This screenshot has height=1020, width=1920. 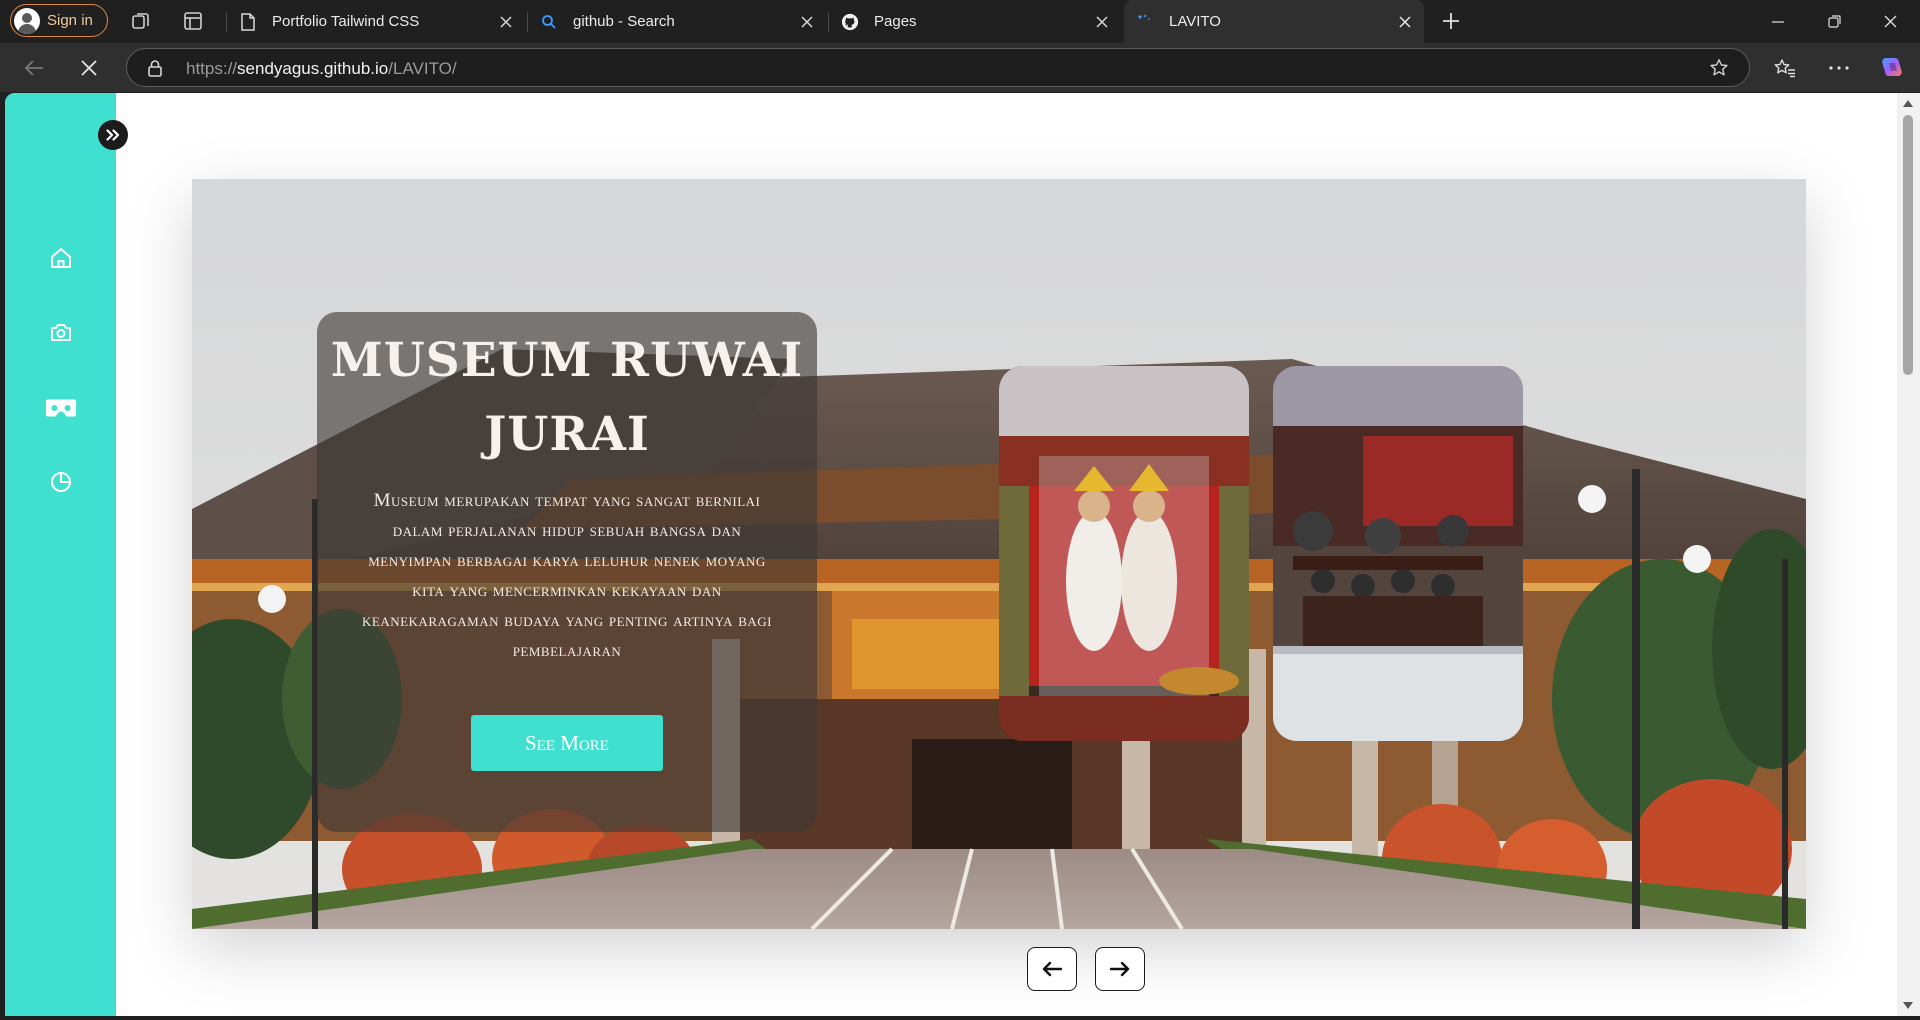 I want to click on sidebar-item-home, so click(x=61, y=258).